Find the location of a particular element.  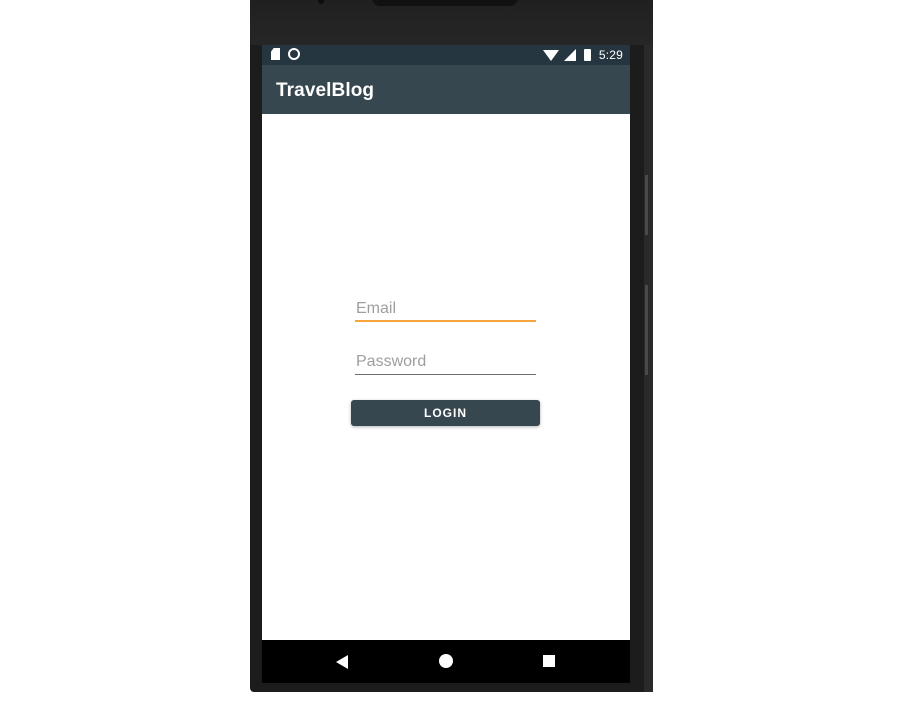

sd-card-icon is located at coordinates (275, 54).